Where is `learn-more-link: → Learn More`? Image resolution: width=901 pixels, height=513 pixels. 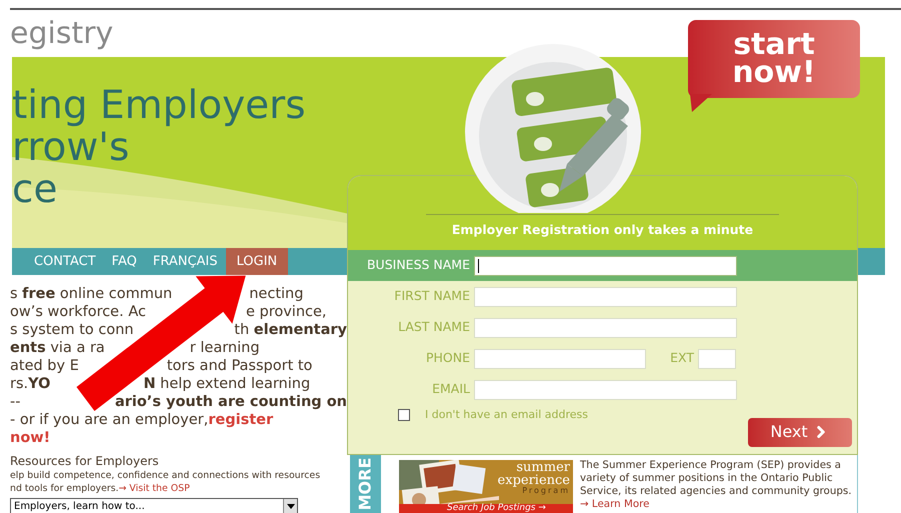 learn-more-link: → Learn More is located at coordinates (615, 504).